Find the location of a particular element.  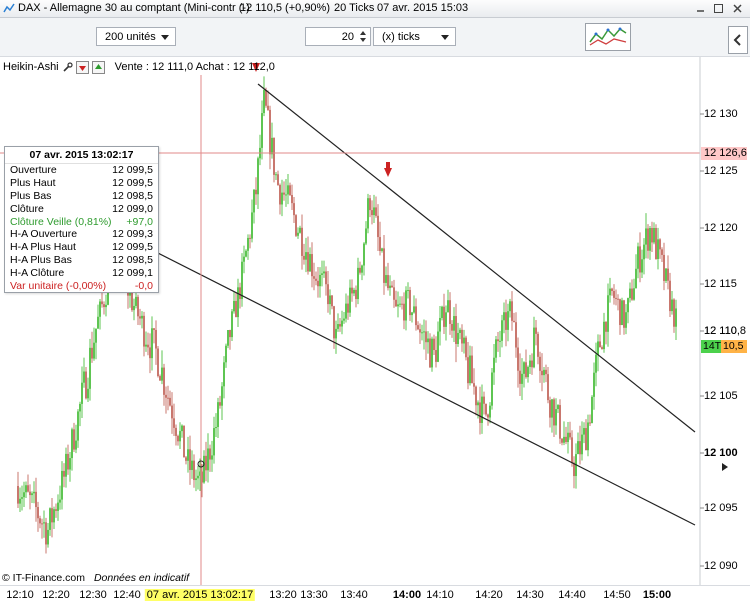

info-row-label: Clôture is located at coordinates (27, 208).